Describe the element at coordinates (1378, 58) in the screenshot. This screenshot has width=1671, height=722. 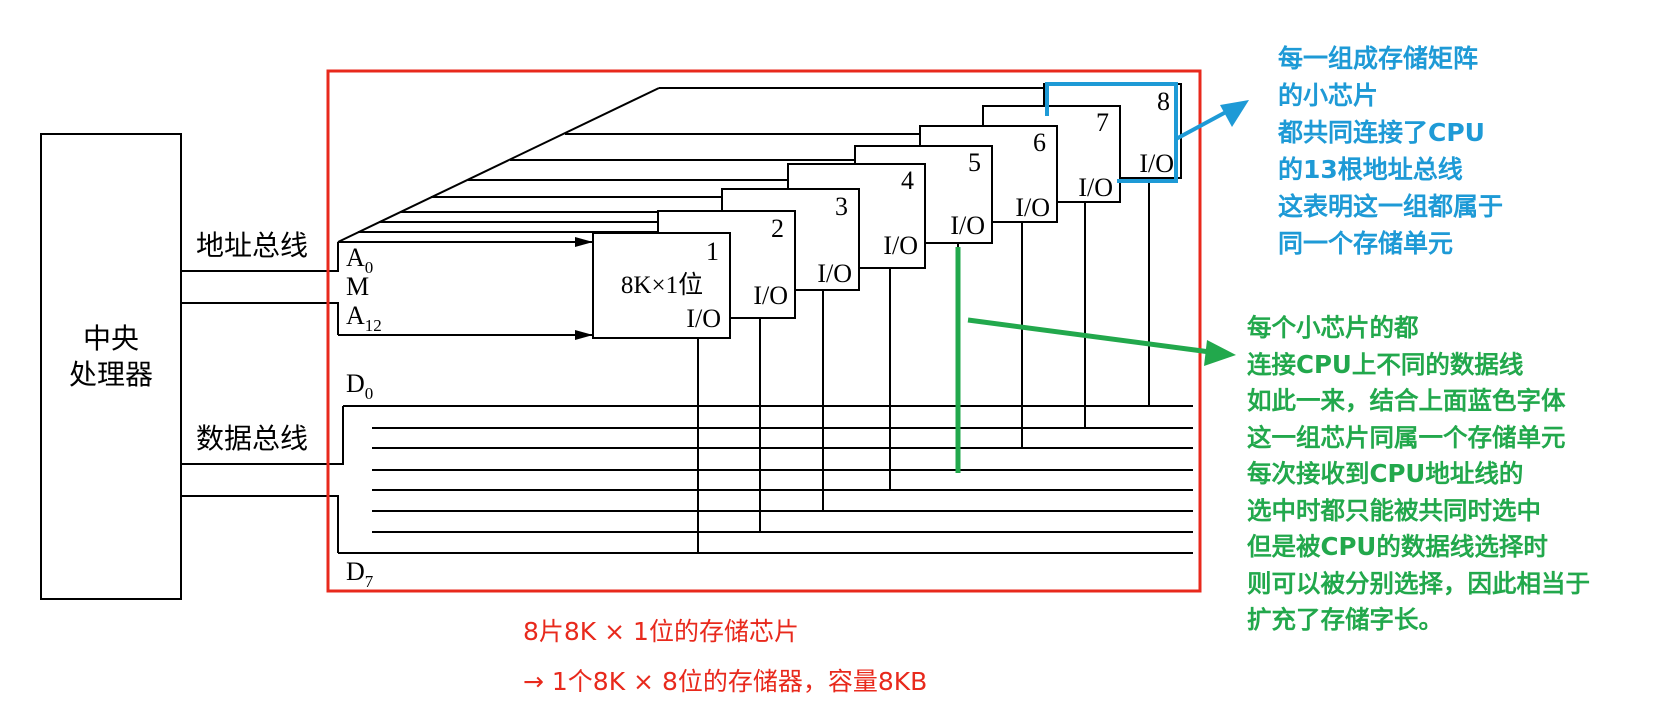
I see `blue-note-line: 每一组成存储矩阵` at that location.